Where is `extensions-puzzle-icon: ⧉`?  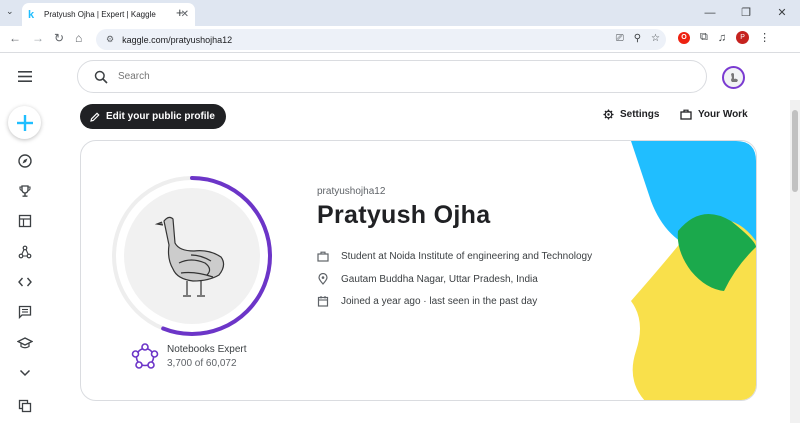 extensions-puzzle-icon: ⧉ is located at coordinates (704, 37).